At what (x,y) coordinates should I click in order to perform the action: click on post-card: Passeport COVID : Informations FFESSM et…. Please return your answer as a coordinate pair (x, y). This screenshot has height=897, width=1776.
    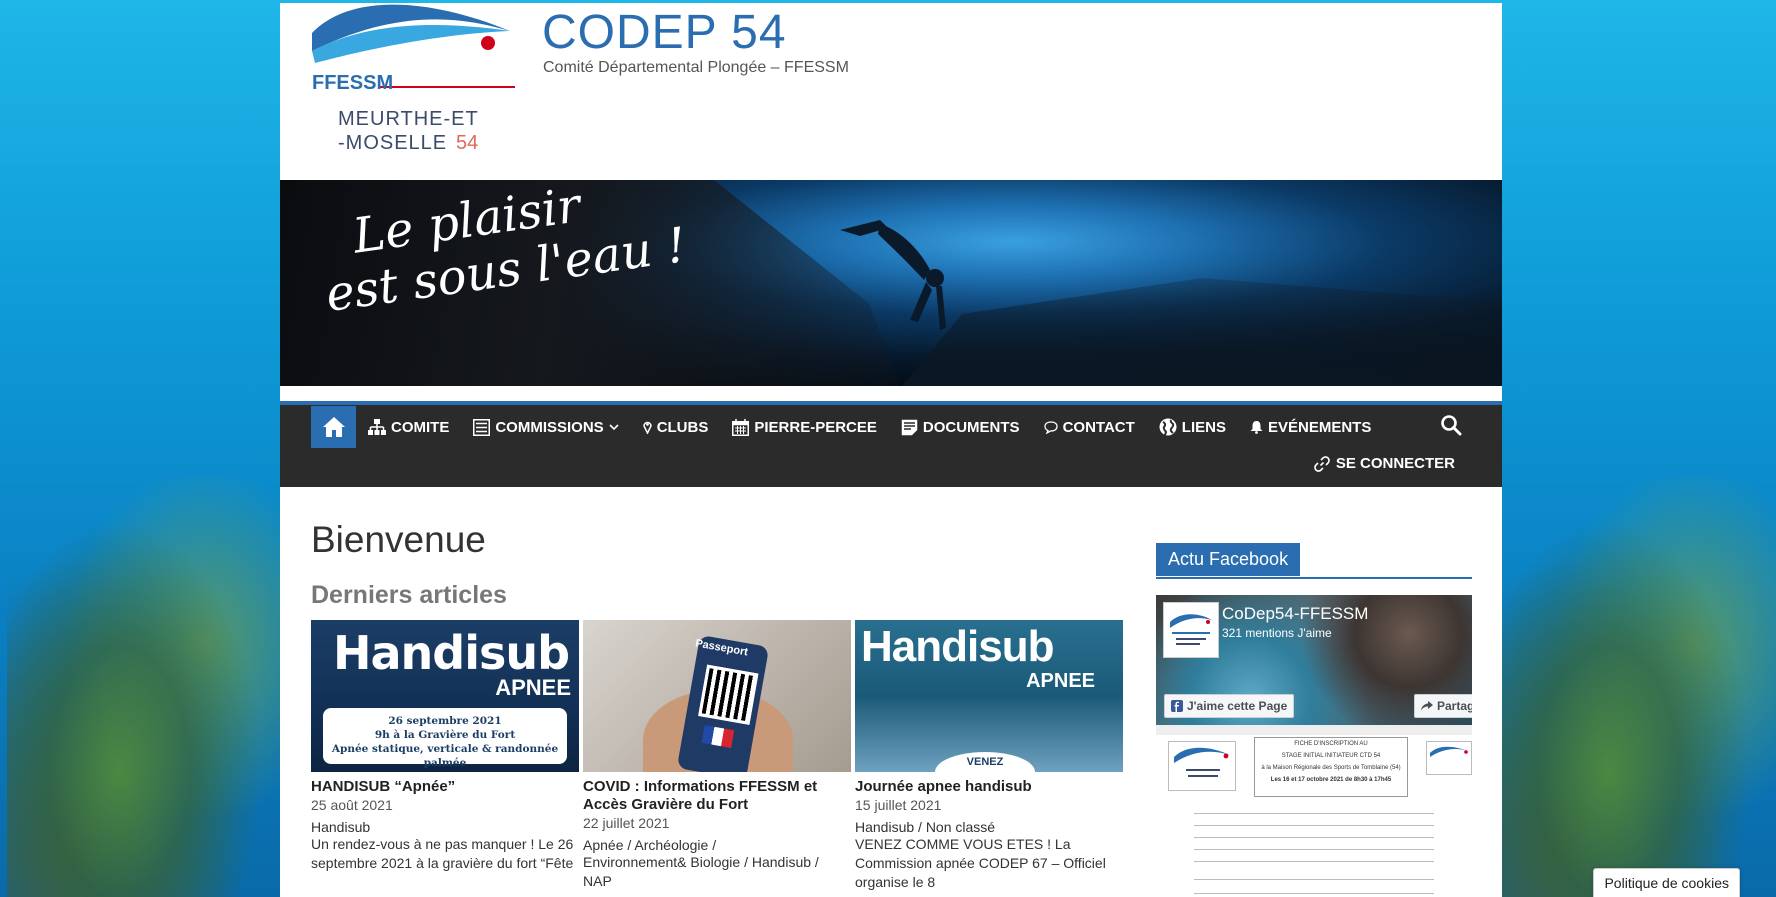
    Looking at the image, I should click on (717, 756).